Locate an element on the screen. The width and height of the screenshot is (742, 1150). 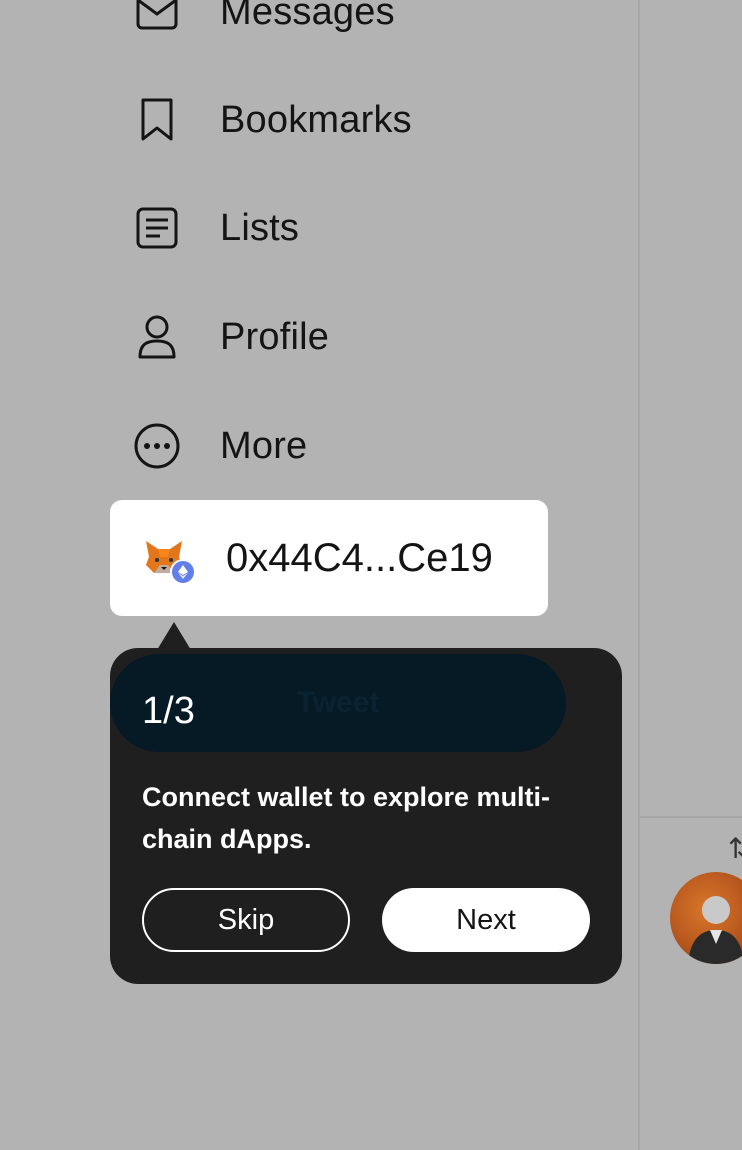
step-counter: 1/3 is located at coordinates (168, 711).